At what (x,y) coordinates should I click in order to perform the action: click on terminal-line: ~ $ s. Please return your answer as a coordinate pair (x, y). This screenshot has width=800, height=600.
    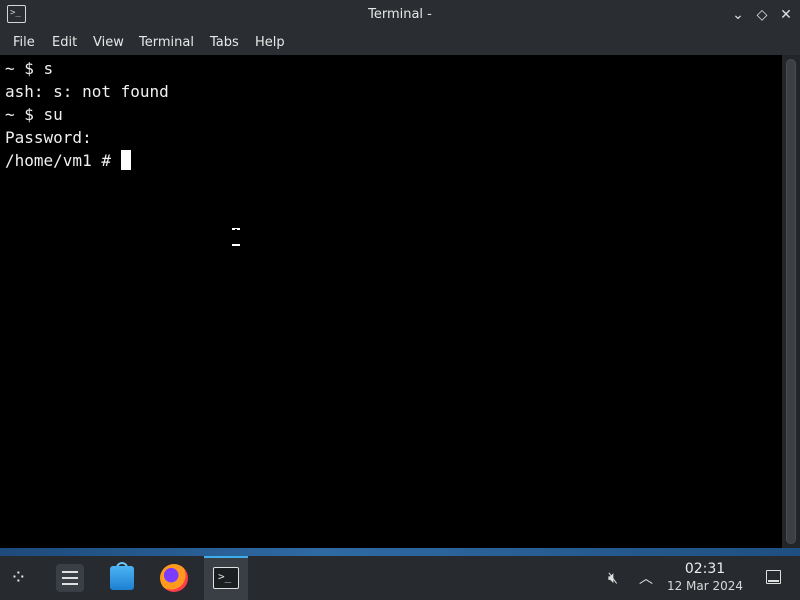
    Looking at the image, I should click on (29, 68).